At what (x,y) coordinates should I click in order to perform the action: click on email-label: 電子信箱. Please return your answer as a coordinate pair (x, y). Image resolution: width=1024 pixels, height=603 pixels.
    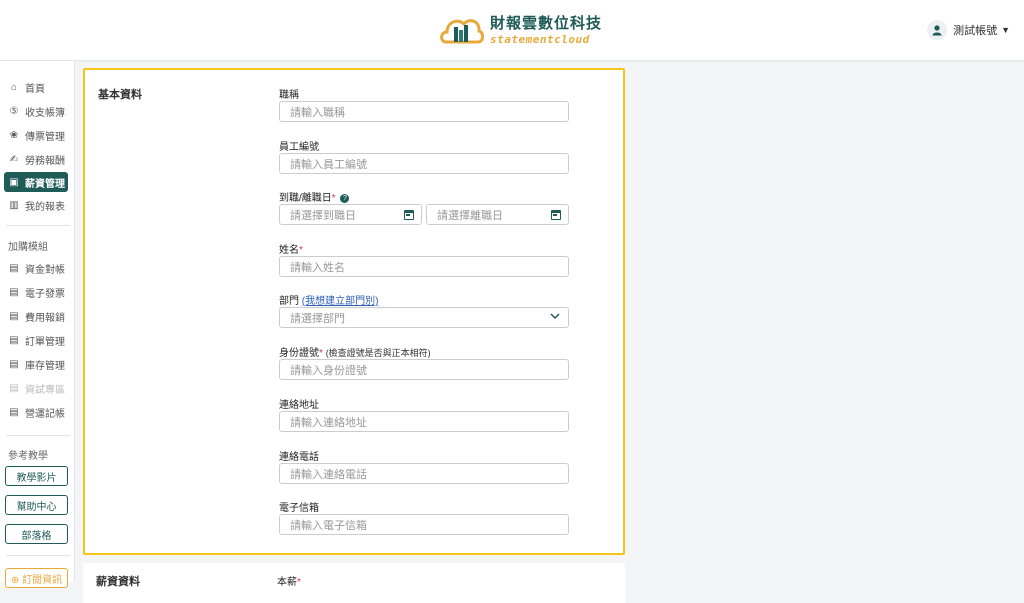
    Looking at the image, I should click on (299, 508).